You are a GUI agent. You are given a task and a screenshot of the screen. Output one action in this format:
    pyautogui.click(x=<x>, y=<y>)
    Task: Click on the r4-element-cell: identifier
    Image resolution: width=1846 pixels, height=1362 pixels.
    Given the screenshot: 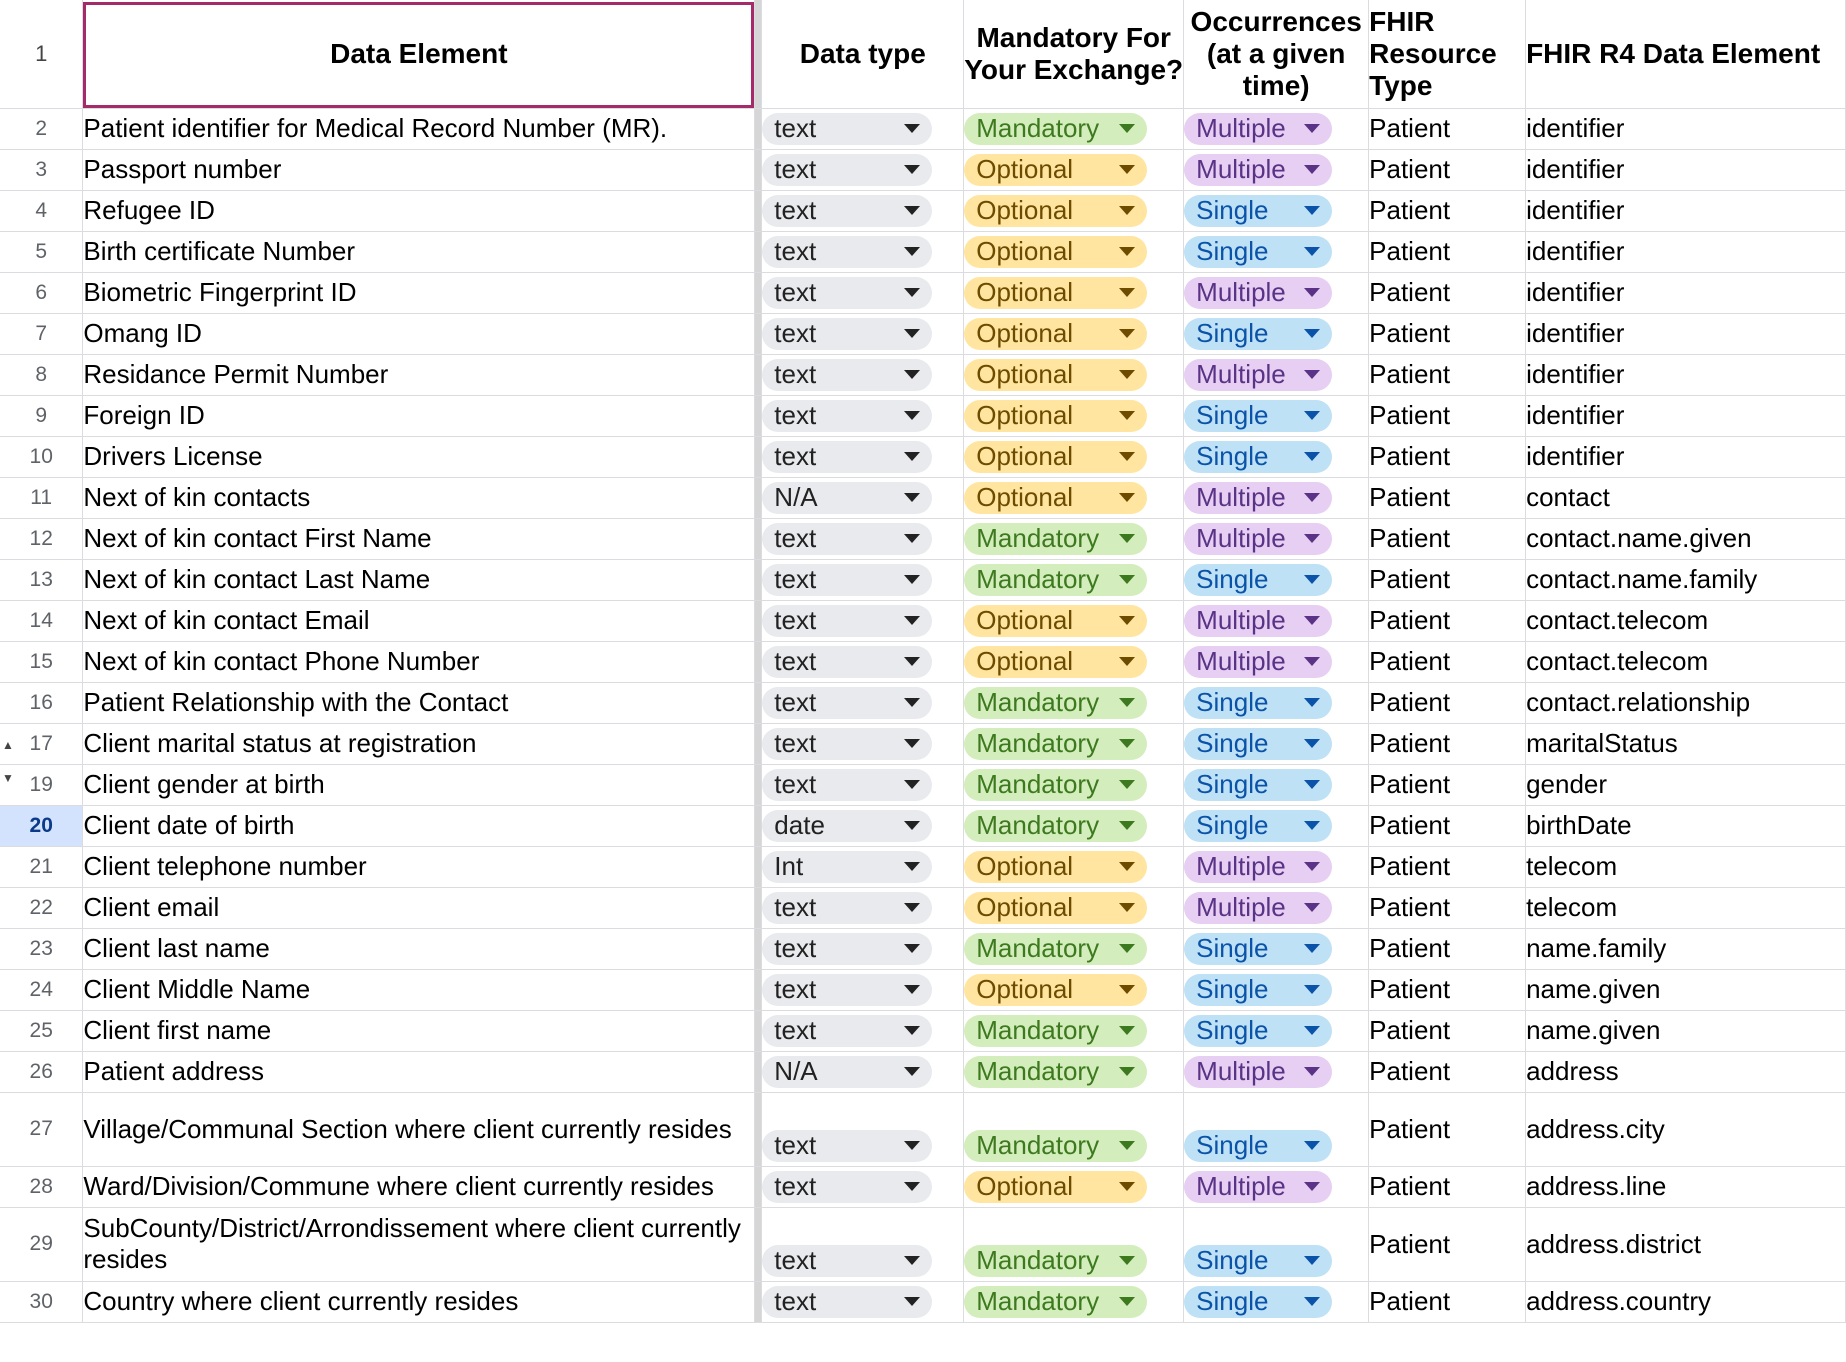 What is the action you would take?
    pyautogui.click(x=1685, y=170)
    